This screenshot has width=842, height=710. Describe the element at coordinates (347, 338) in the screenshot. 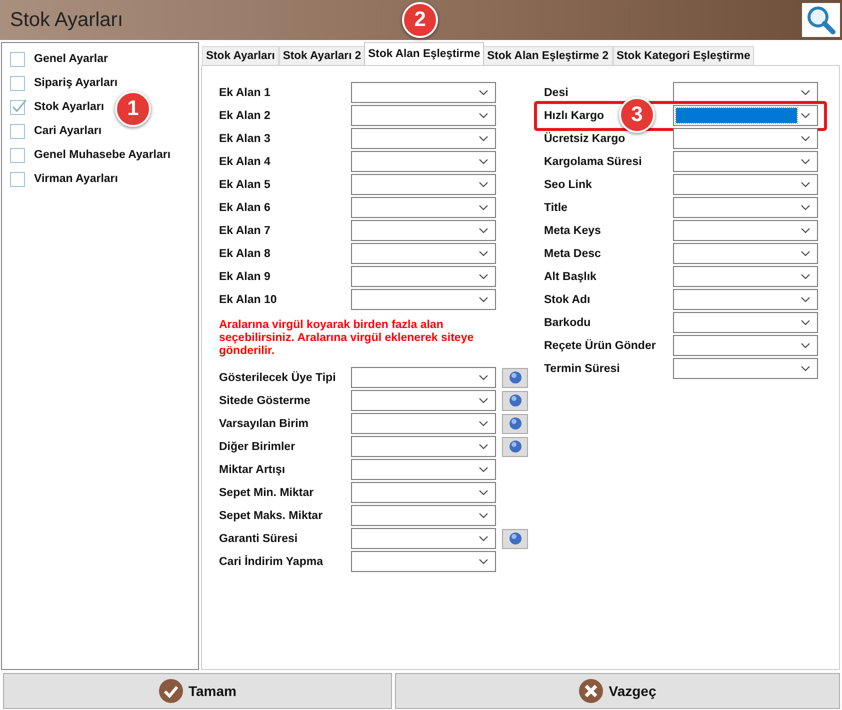

I see `note-text: Aralarına virgül koyarak birden fazla alan seçebilirsiniz. Aralarına virgül eklenerek siteye gönderilir.` at that location.